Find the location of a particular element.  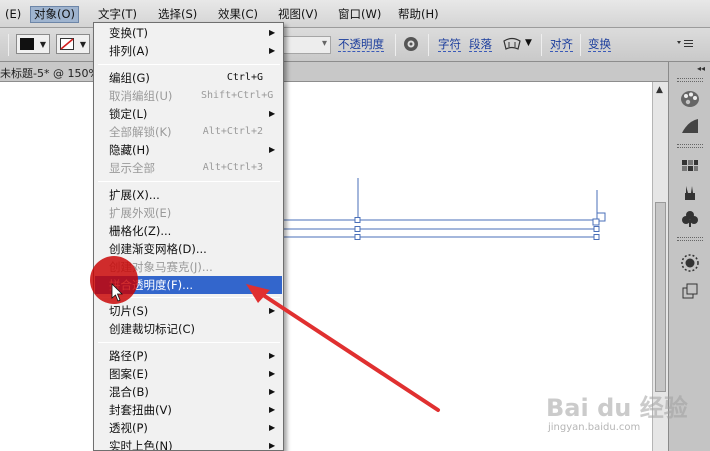

stroke-swatch: ▼ is located at coordinates (73, 44).